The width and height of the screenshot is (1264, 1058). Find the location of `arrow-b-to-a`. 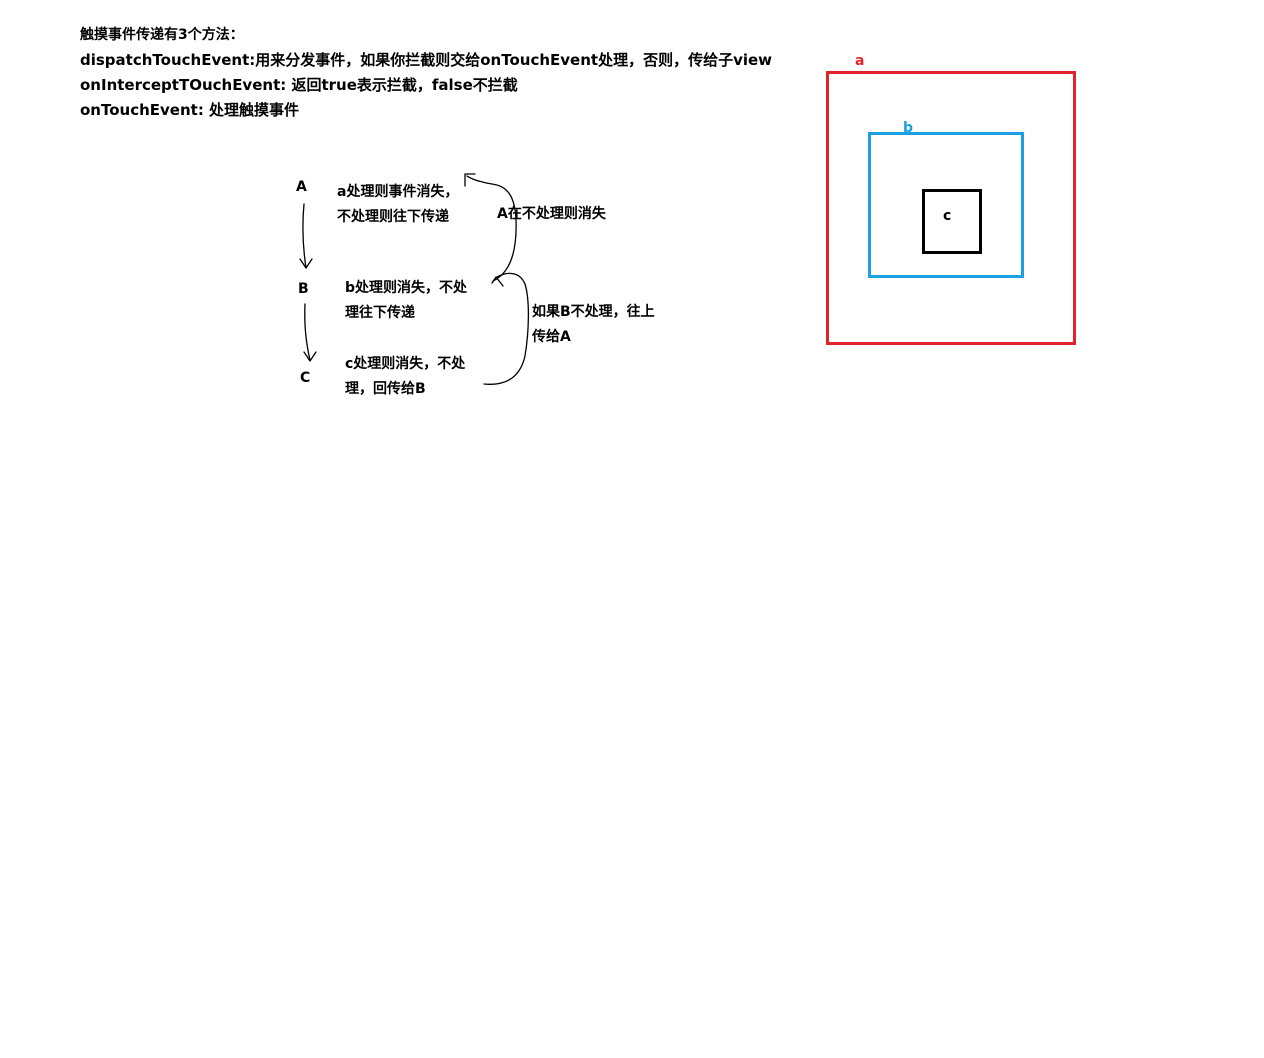

arrow-b-to-a is located at coordinates (491, 228).